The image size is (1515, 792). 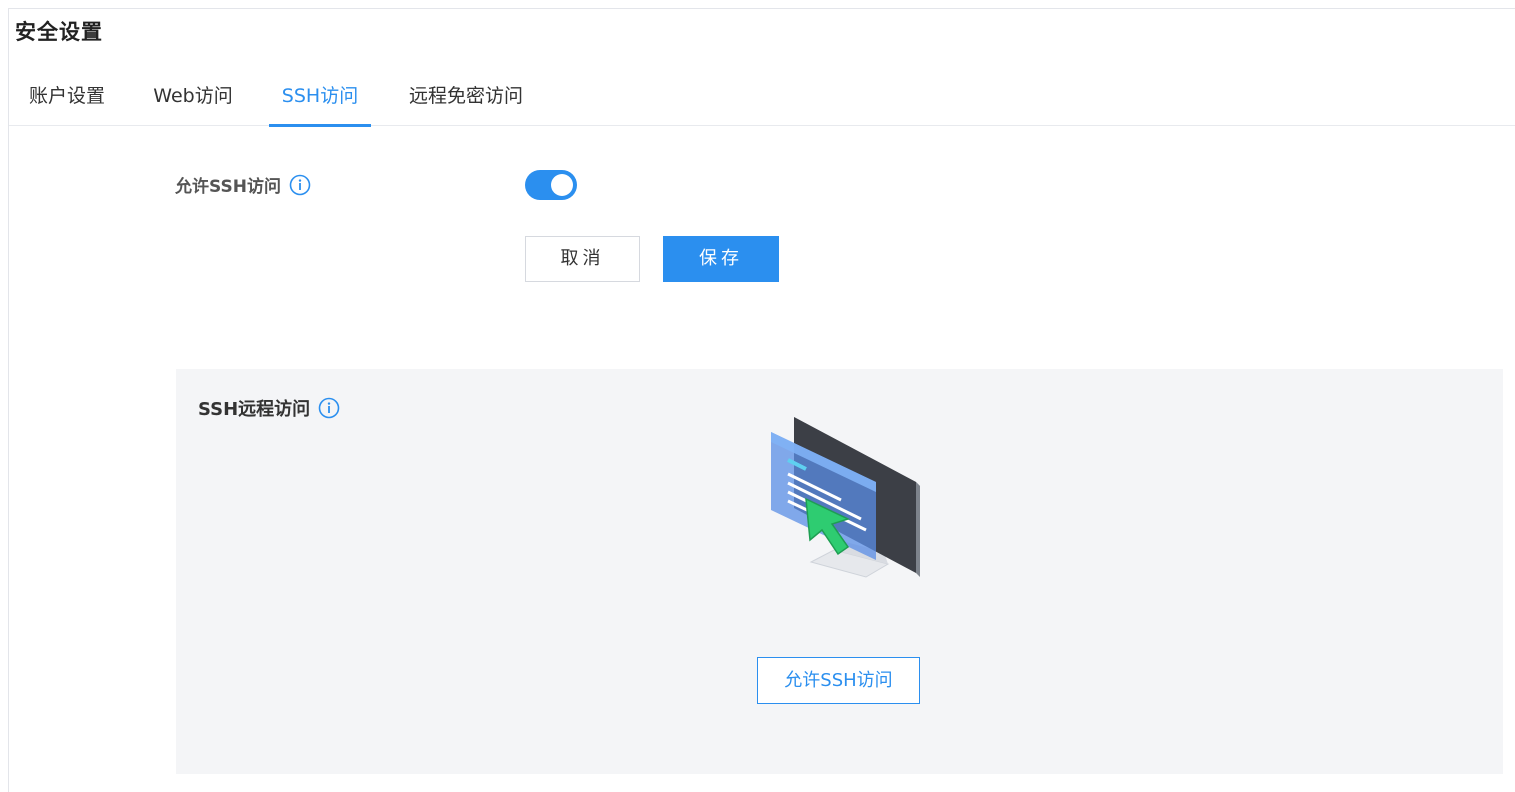 I want to click on allow-ssh-label: 允许SSH访问, so click(x=228, y=187).